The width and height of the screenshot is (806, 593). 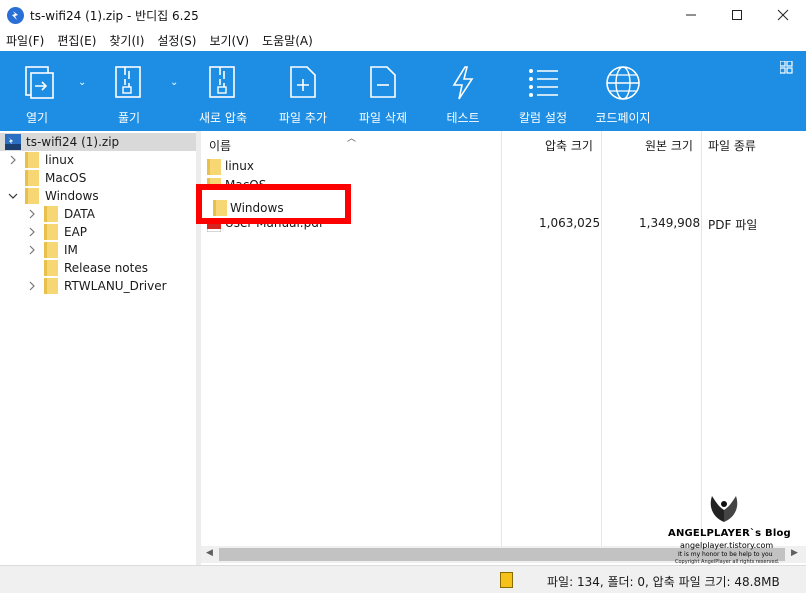 I want to click on packed-size: 1,063,025, so click(x=570, y=223).